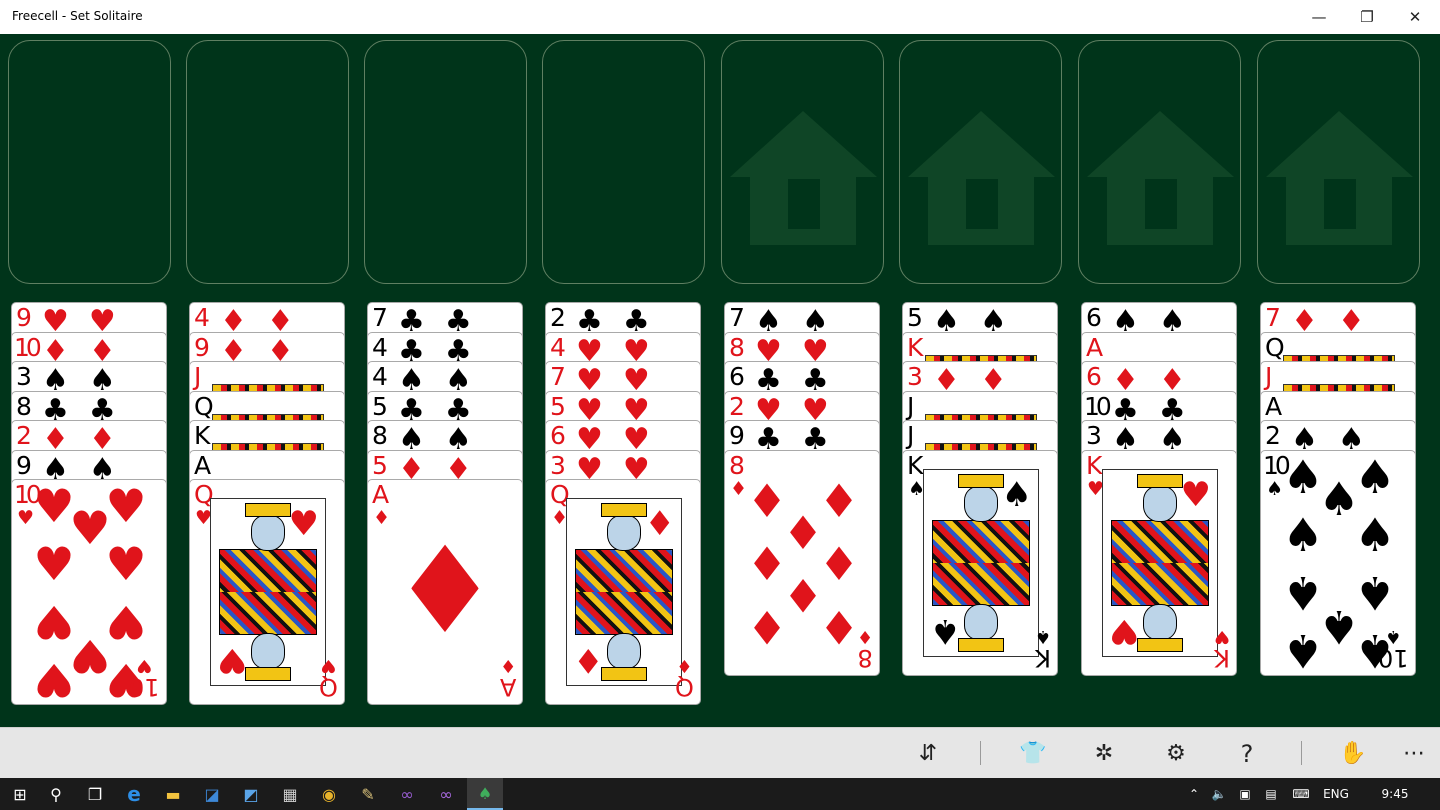  I want to click on card-rank: 6, so click(558, 435).